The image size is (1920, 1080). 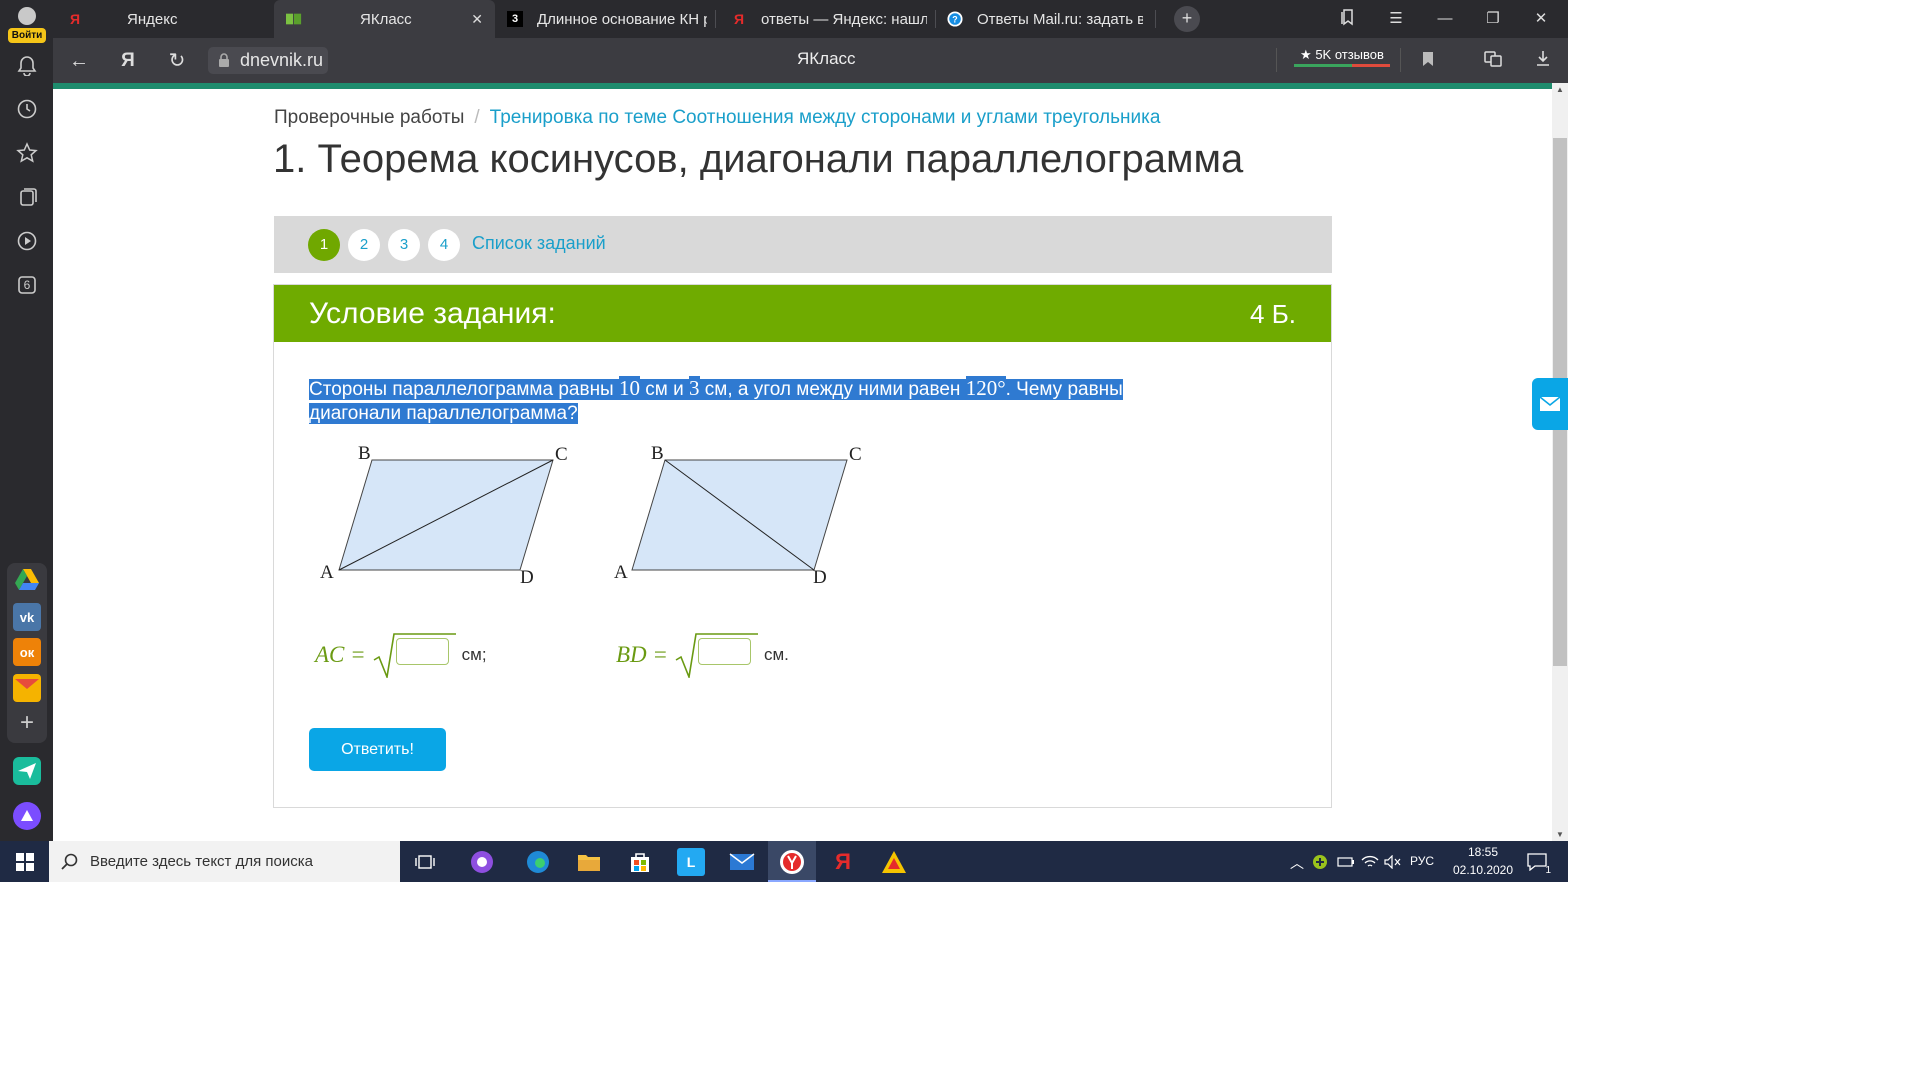 I want to click on browser-sidebar: Войти 6 vk ок +, so click(x=26, y=420).